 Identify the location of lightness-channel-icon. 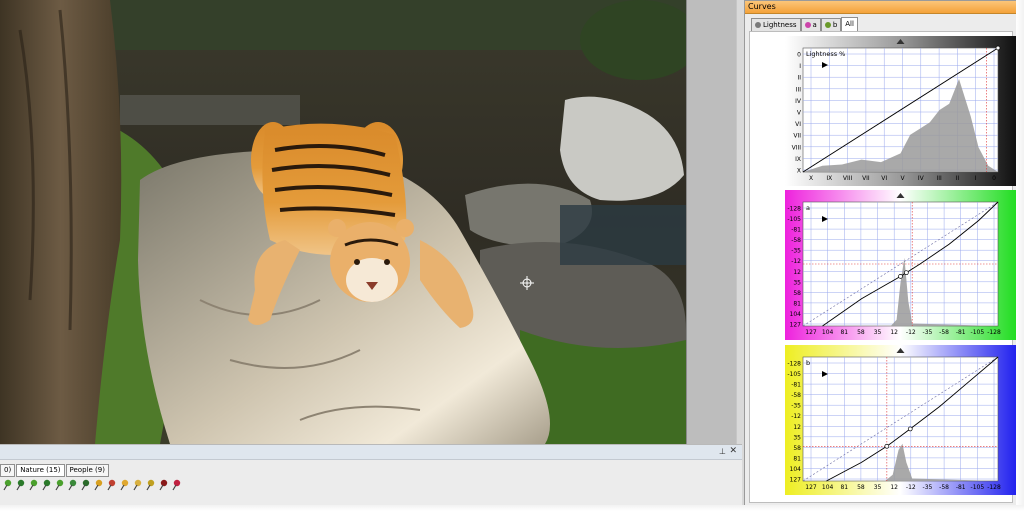
(758, 25).